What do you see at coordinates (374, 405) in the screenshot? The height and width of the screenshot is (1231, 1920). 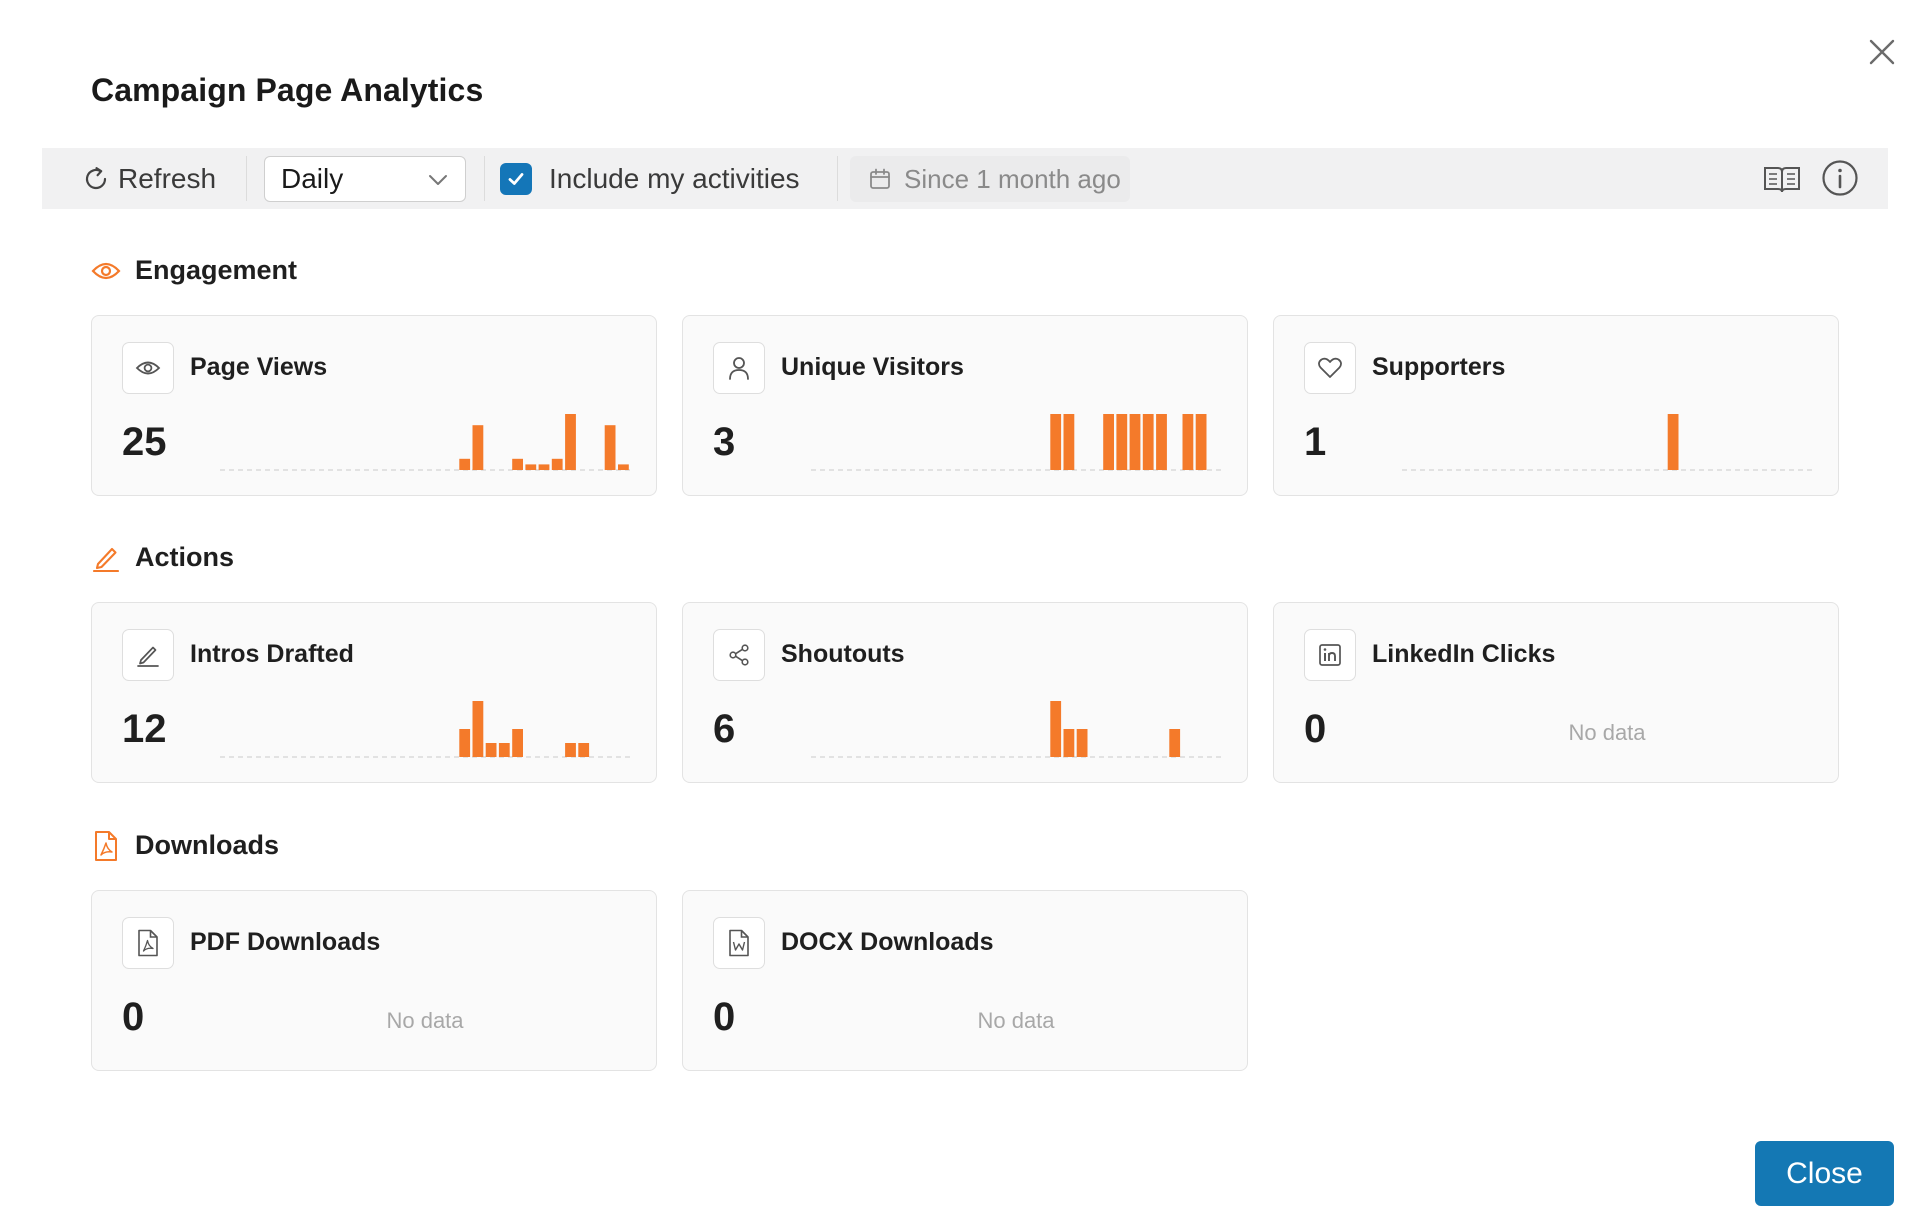 I see `metric-card-page-views: Page Views 25` at bounding box center [374, 405].